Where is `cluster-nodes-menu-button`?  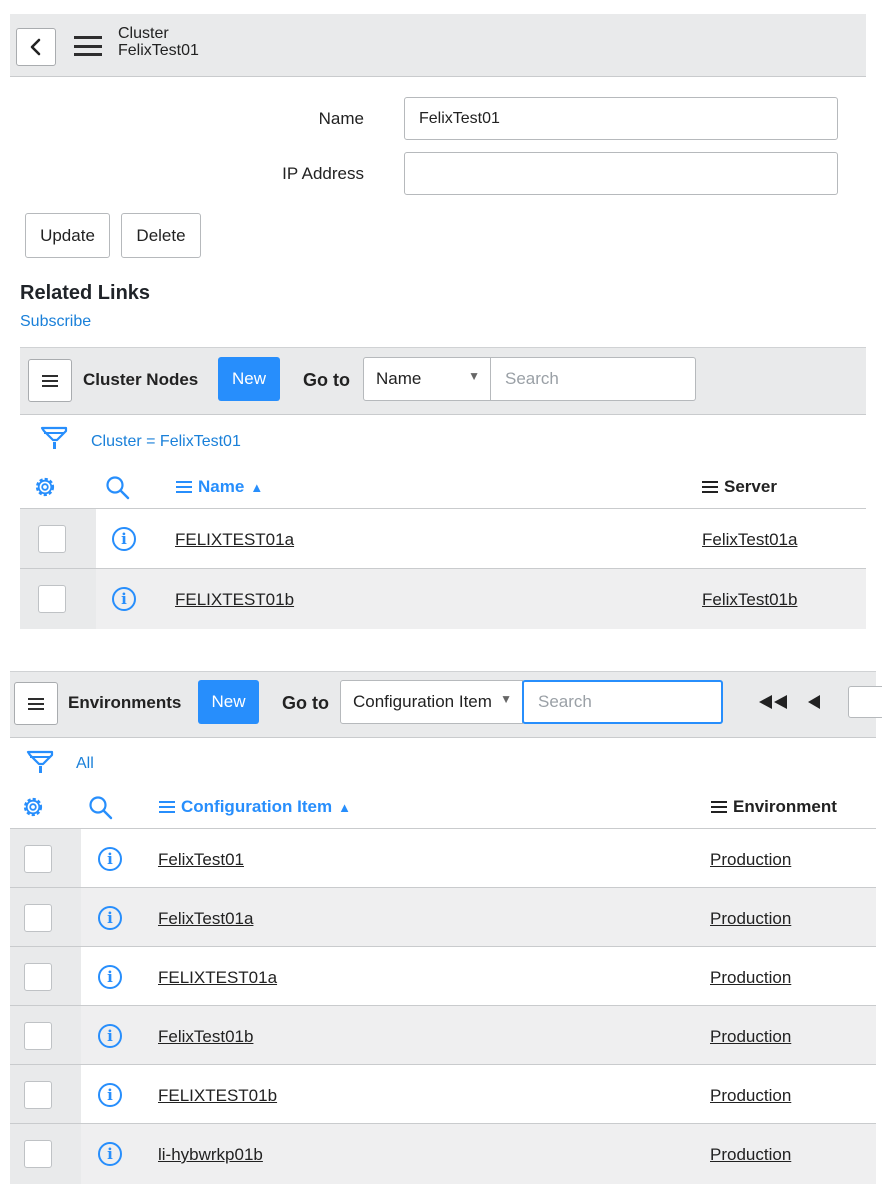
cluster-nodes-menu-button is located at coordinates (50, 380).